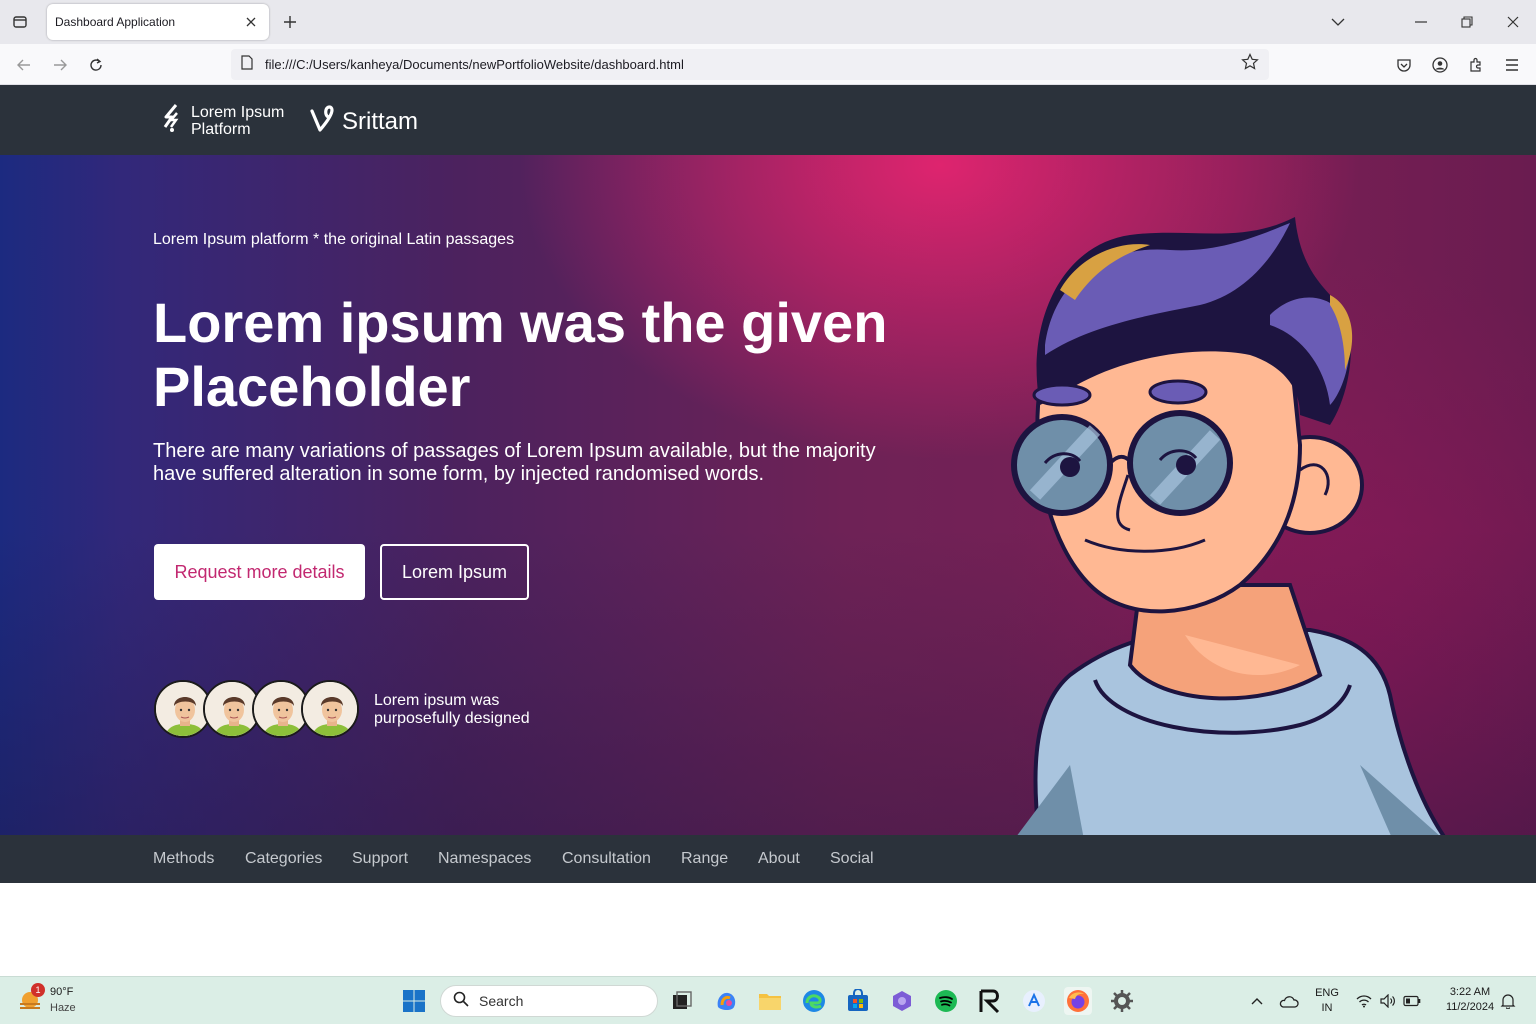 The image size is (1536, 1024). Describe the element at coordinates (414, 1001) in the screenshot. I see `windows-start-icon` at that location.